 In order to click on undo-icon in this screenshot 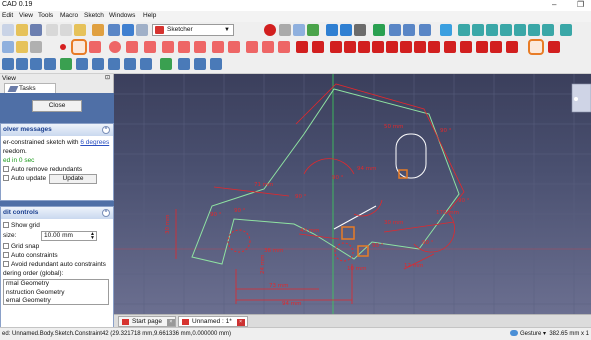, I will do `click(98, 30)`.